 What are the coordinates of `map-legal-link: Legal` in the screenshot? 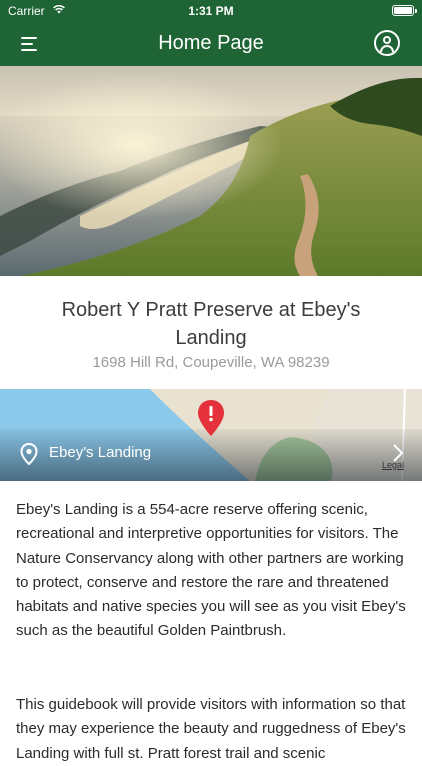 It's located at (393, 465).